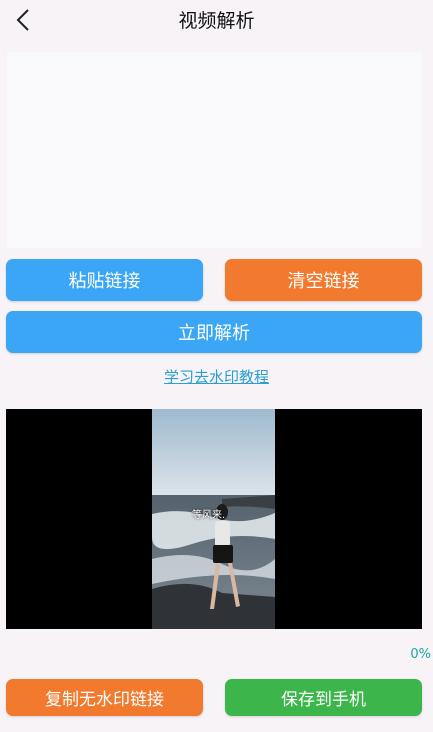 The width and height of the screenshot is (433, 732). What do you see at coordinates (104, 280) in the screenshot?
I see `paste-link-button: 粘贴链接` at bounding box center [104, 280].